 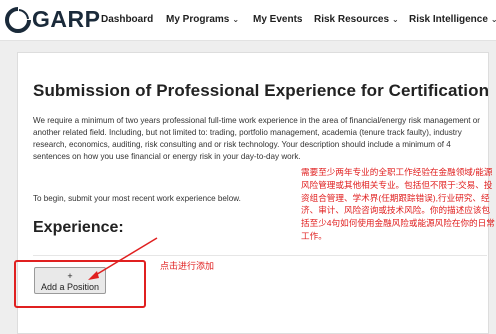 What do you see at coordinates (123, 258) in the screenshot?
I see `annotation-arrow-icon` at bounding box center [123, 258].